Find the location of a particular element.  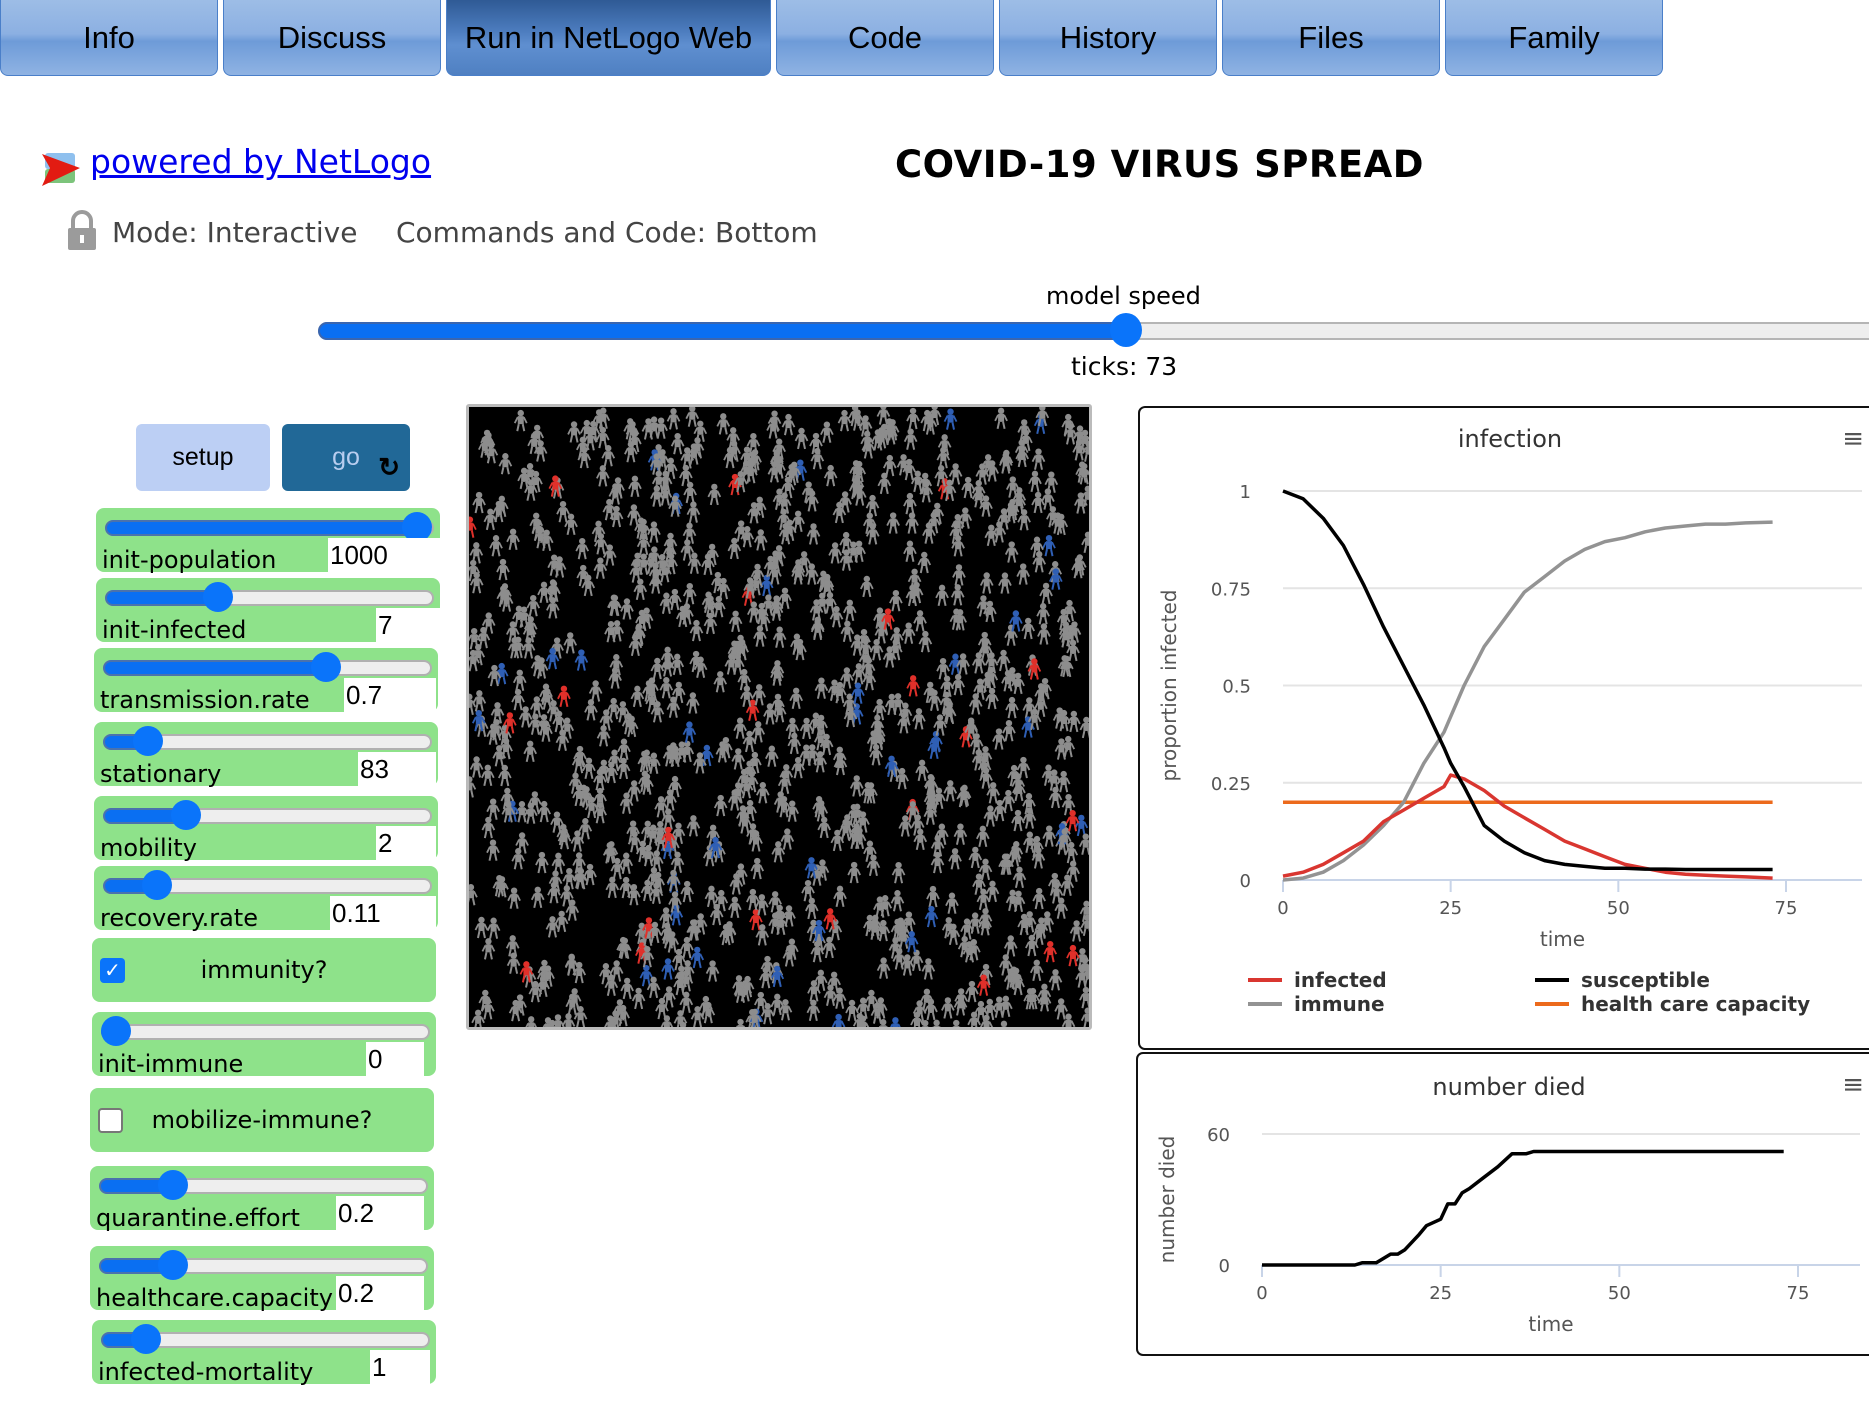

powered-by-netlogo-link: powered by NetLogo is located at coordinates (260, 161).